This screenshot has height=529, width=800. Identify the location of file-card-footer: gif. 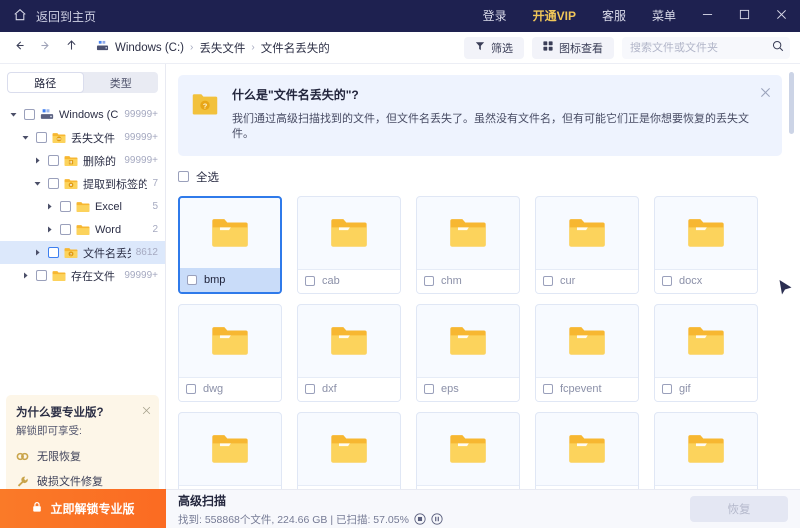
(706, 388).